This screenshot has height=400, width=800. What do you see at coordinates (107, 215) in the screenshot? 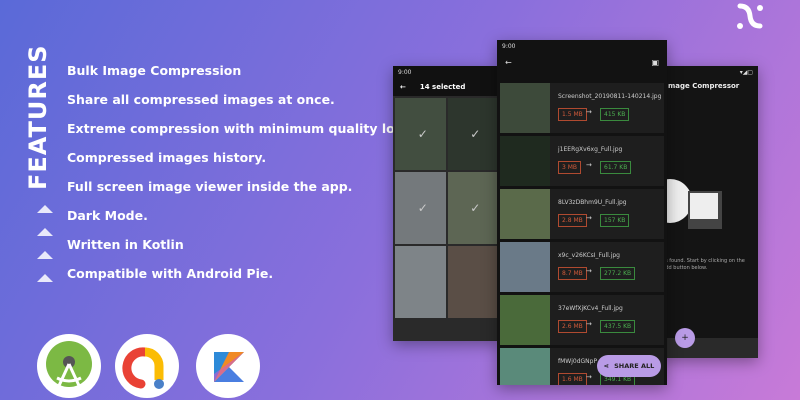
I see `feature-item: Dark Mode.` at bounding box center [107, 215].